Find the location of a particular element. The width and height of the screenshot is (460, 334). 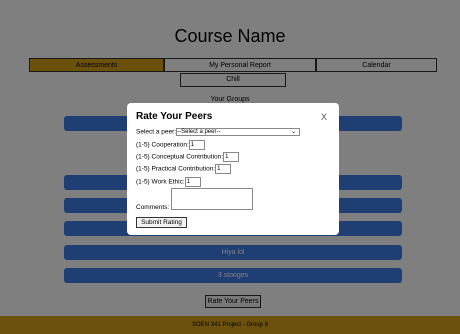

chevron-down-icon: ⌄ is located at coordinates (294, 132).